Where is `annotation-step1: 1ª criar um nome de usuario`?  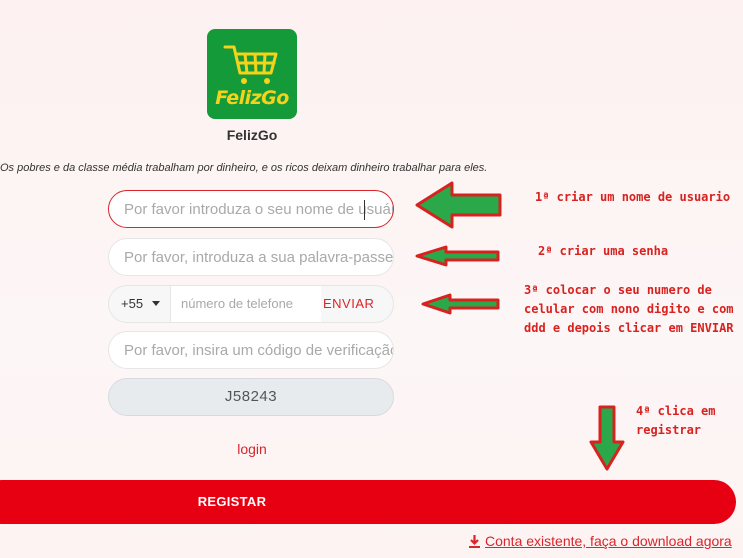
annotation-step1: 1ª criar um nome de usuario is located at coordinates (633, 197).